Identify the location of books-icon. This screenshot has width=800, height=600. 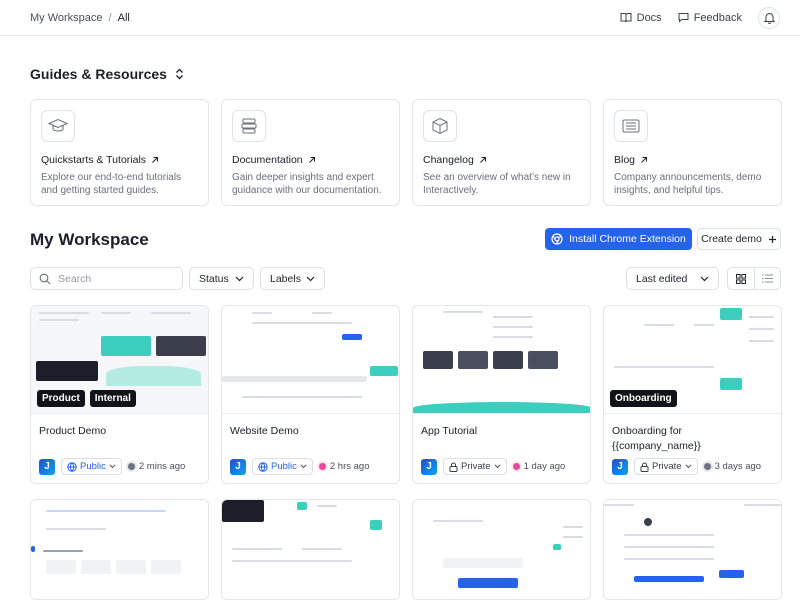
(249, 126).